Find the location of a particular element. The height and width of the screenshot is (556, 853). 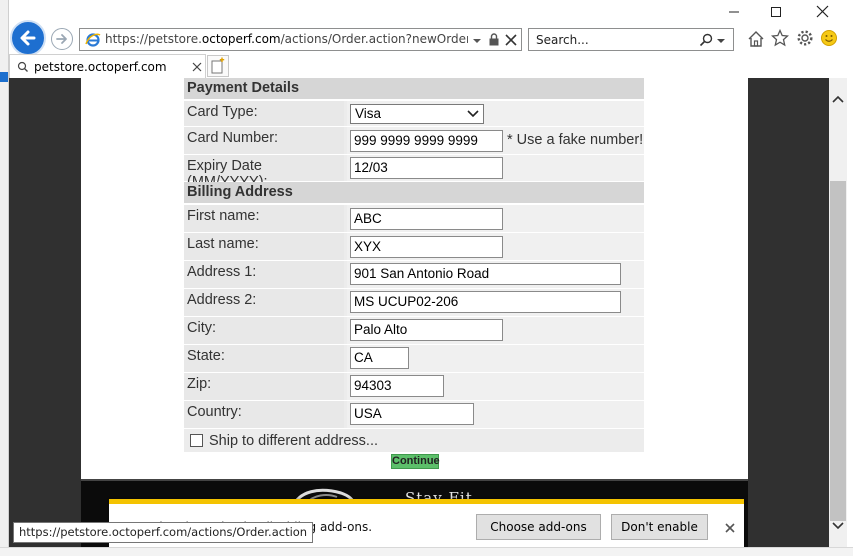

address1-label: Address 1: is located at coordinates (264, 274).